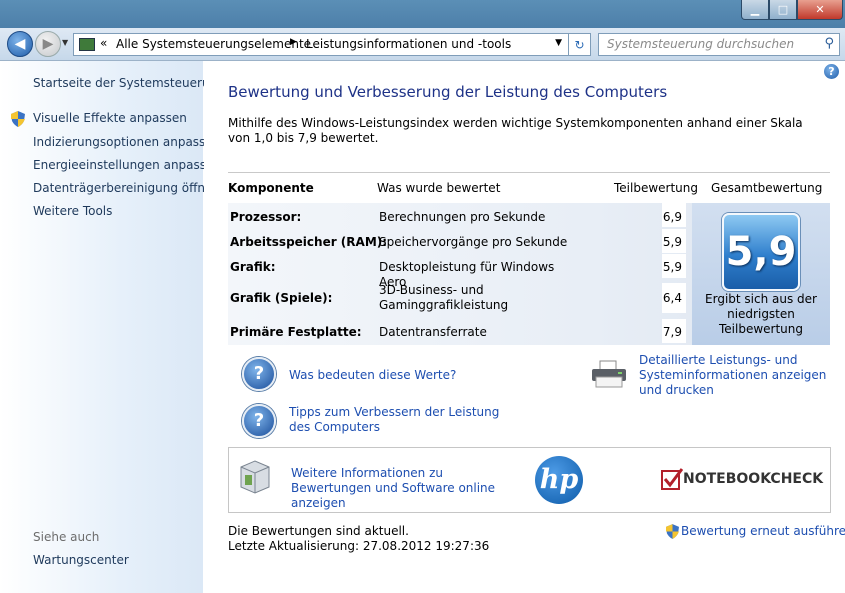 The height and width of the screenshot is (593, 845). I want to click on back-button: ◀, so click(20, 44).